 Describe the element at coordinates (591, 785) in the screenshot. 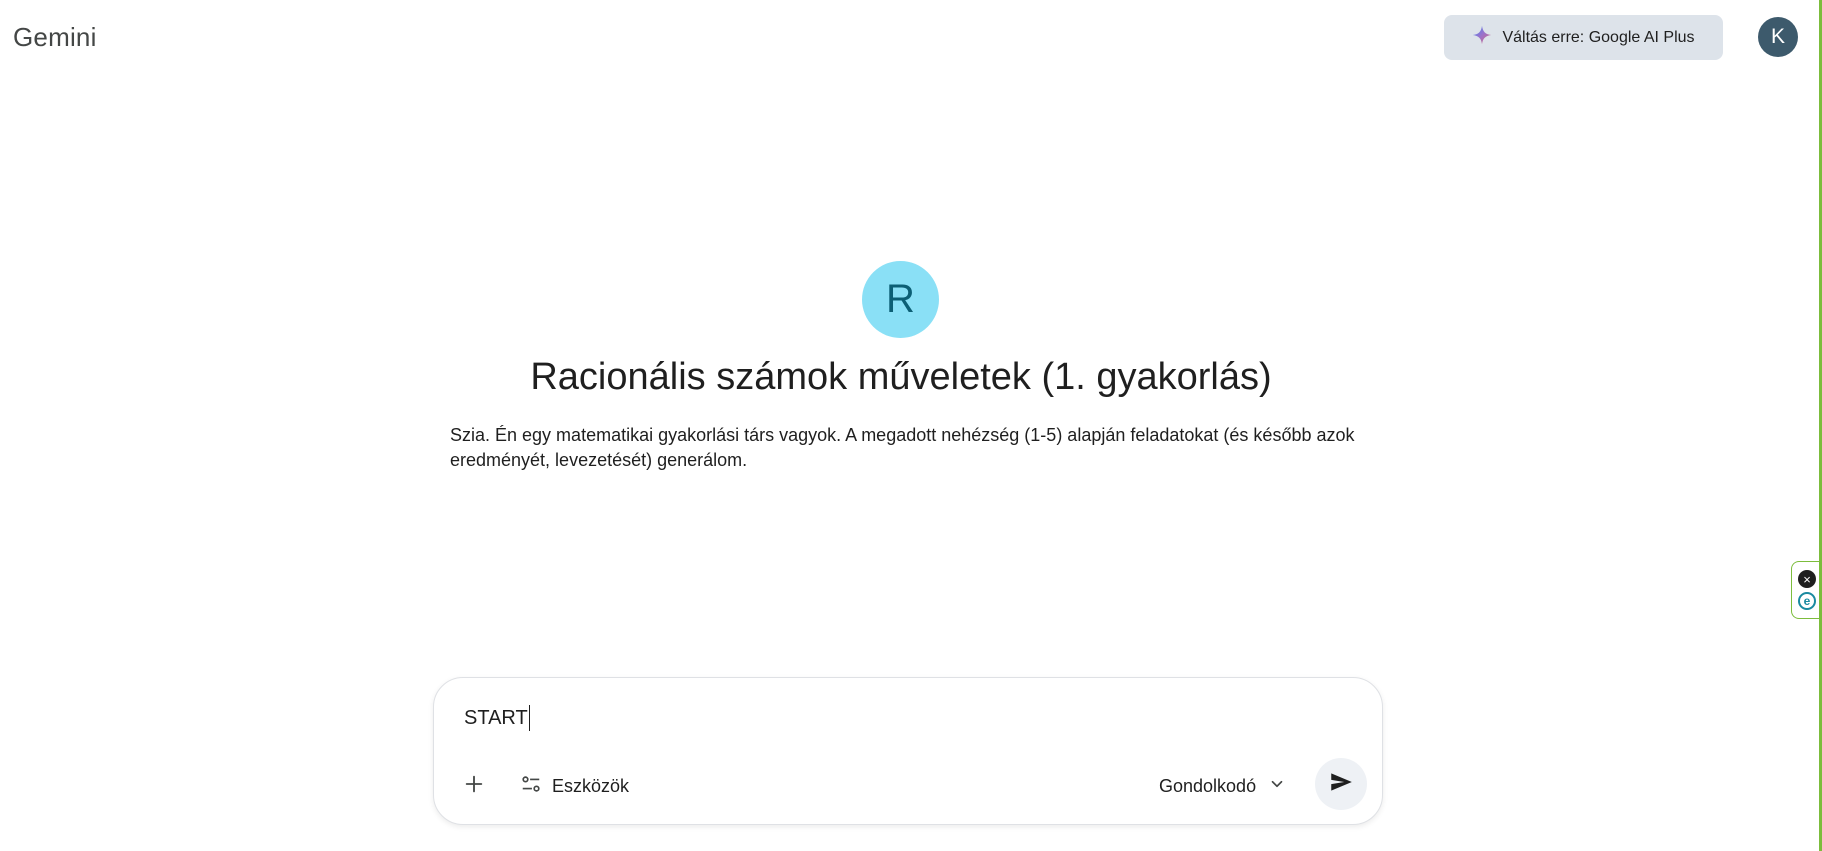

I see `tools-label: Eszközök` at that location.